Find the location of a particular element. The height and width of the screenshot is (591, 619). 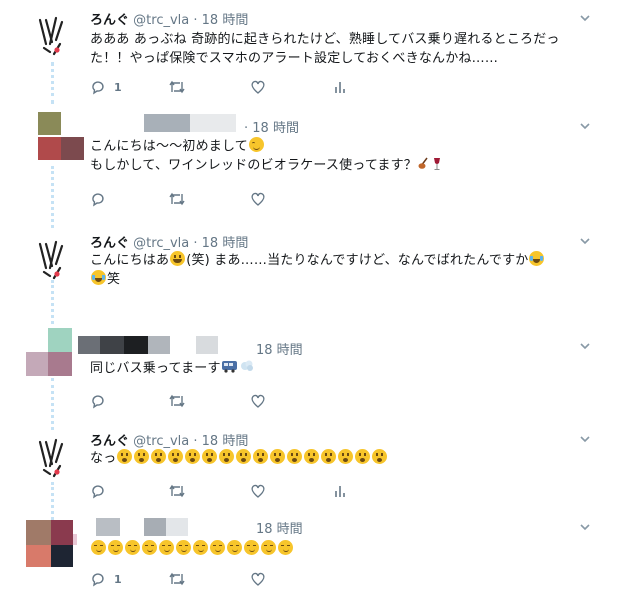

tweet-text is located at coordinates (340, 549).